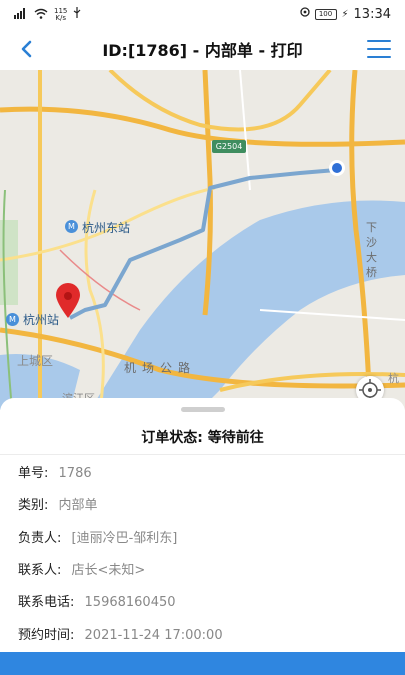 This screenshot has width=405, height=675. I want to click on field-label: 预约时间:, so click(46, 635).